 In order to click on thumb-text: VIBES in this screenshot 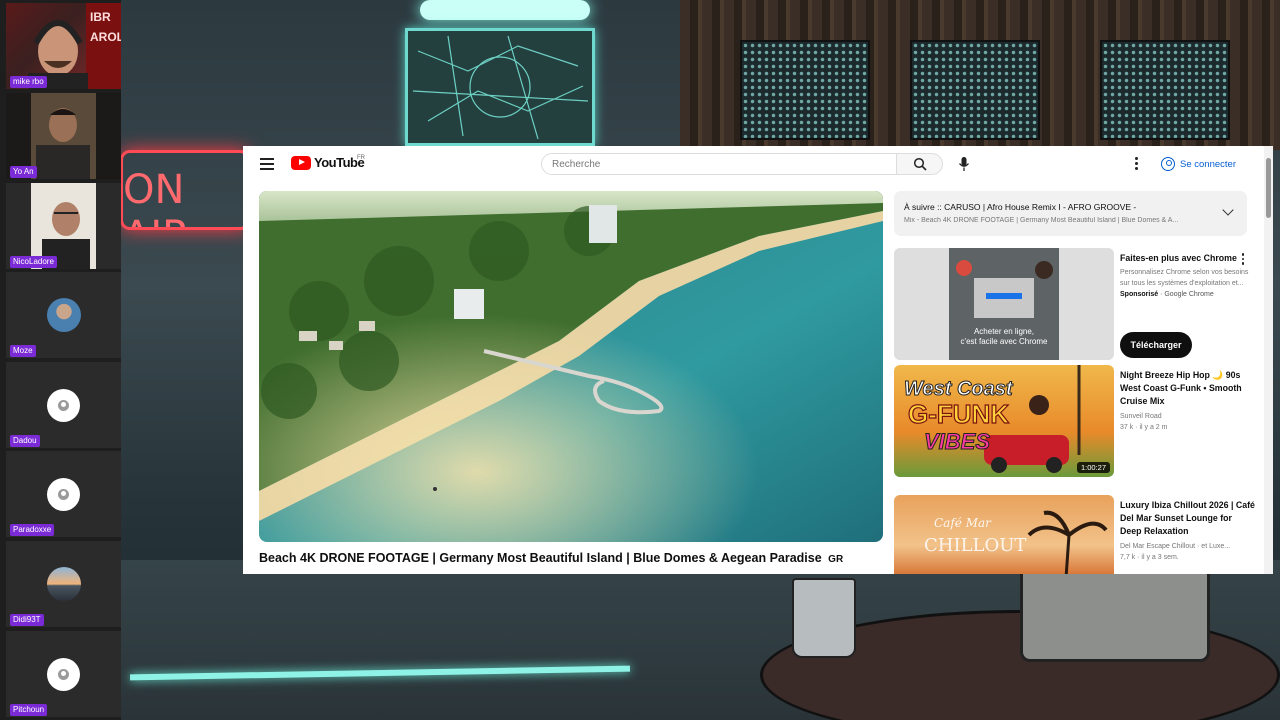, I will do `click(957, 441)`.